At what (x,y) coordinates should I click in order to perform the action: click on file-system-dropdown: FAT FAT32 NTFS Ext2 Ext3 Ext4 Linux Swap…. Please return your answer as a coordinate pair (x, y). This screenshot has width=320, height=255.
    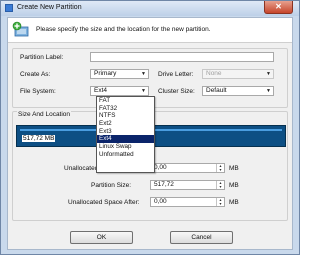
    Looking at the image, I should click on (125, 134).